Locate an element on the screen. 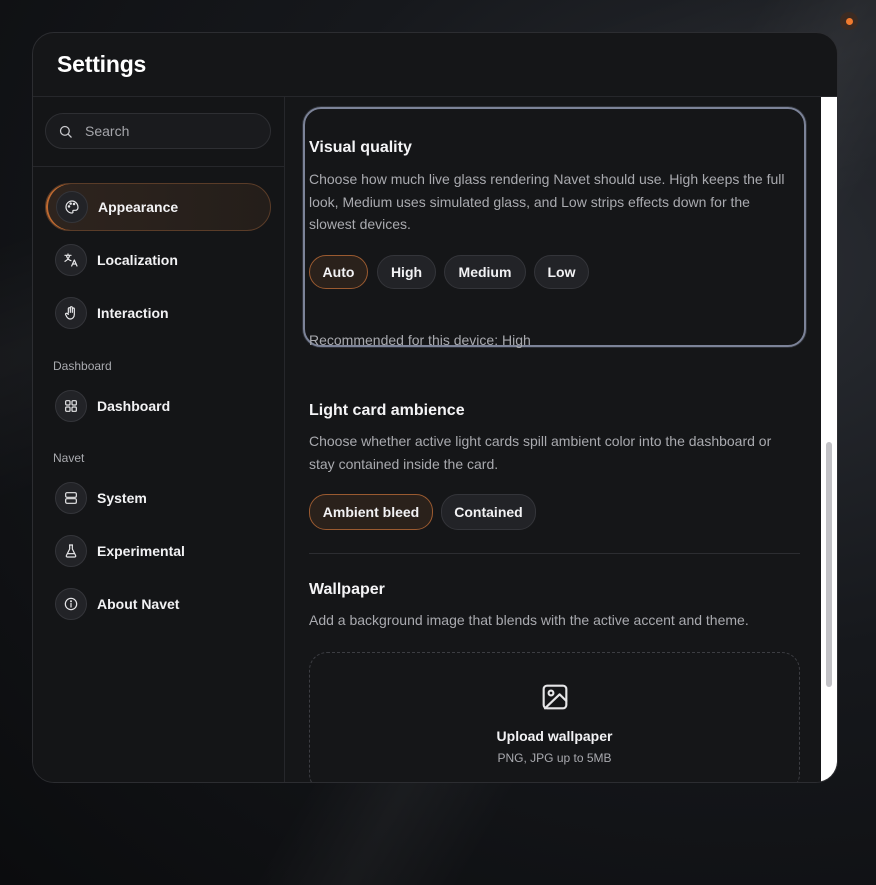 This screenshot has width=876, height=885. hand-icon is located at coordinates (71, 313).